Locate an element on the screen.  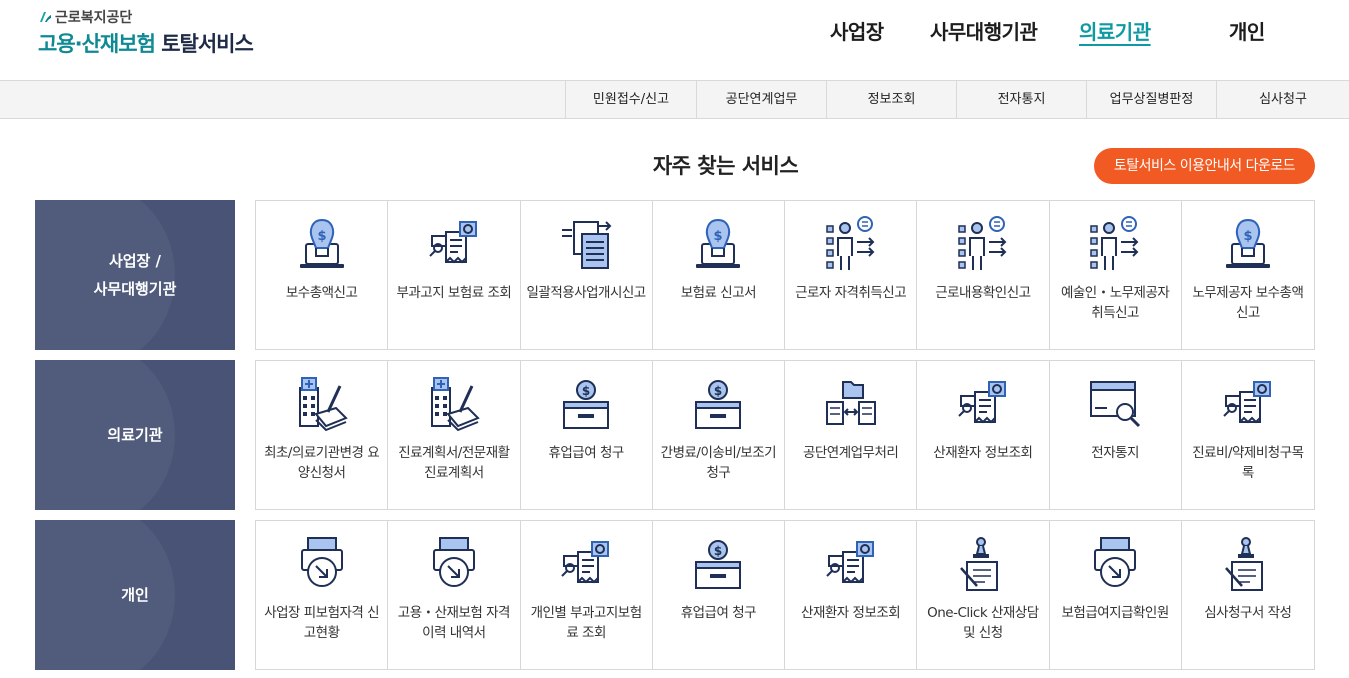
service-item-label: 보험료 신고서 is located at coordinates (718, 293).